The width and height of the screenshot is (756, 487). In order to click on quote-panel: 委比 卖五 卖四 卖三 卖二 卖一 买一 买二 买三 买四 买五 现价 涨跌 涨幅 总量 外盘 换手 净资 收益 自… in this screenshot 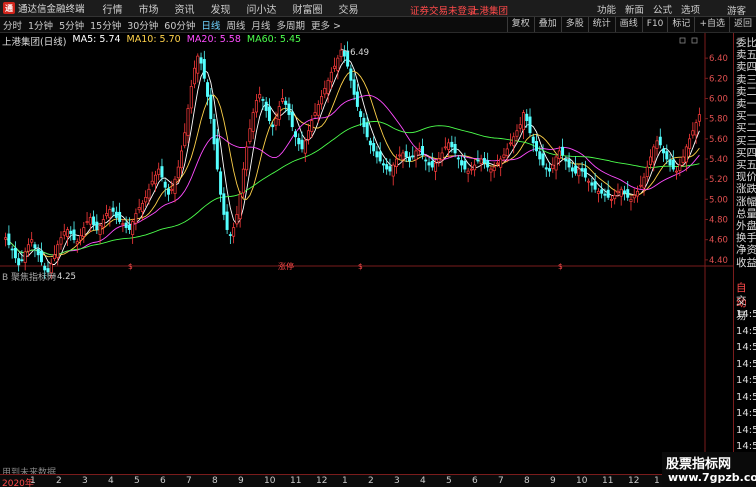, I will do `click(744, 253)`.